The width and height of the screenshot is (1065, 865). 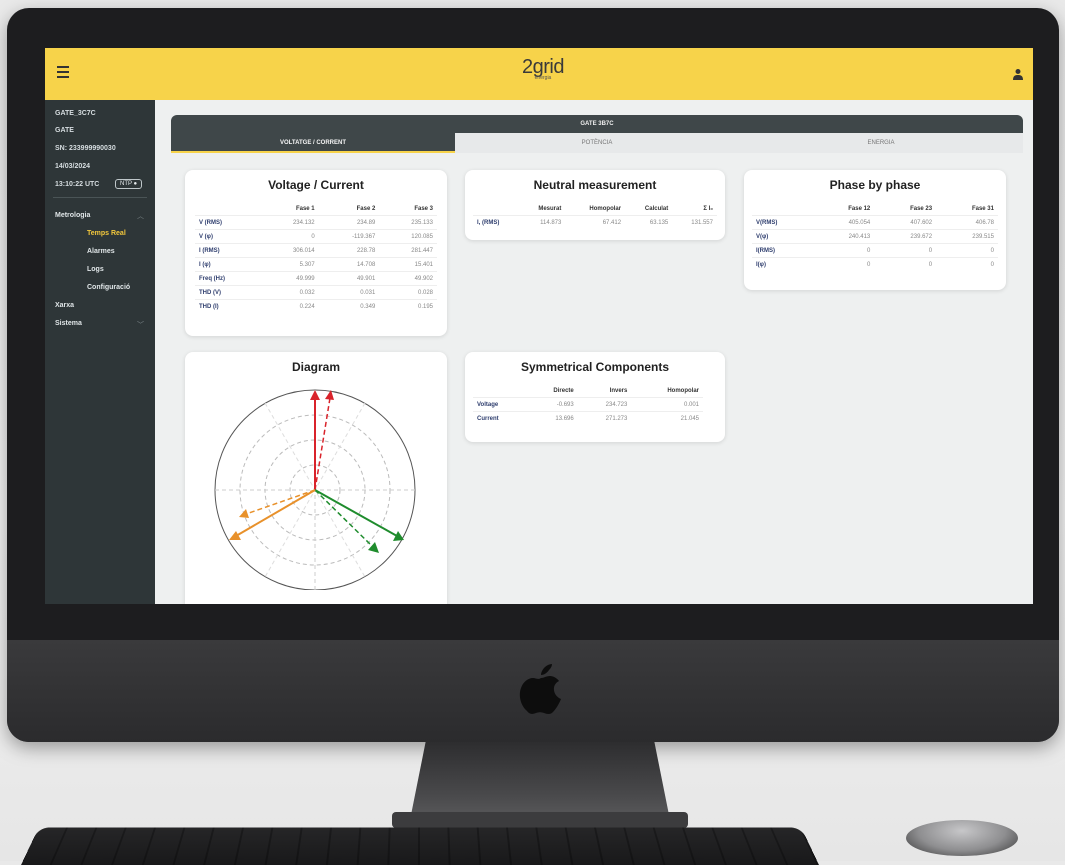 I want to click on diagram-title: Diagram, so click(x=316, y=367).